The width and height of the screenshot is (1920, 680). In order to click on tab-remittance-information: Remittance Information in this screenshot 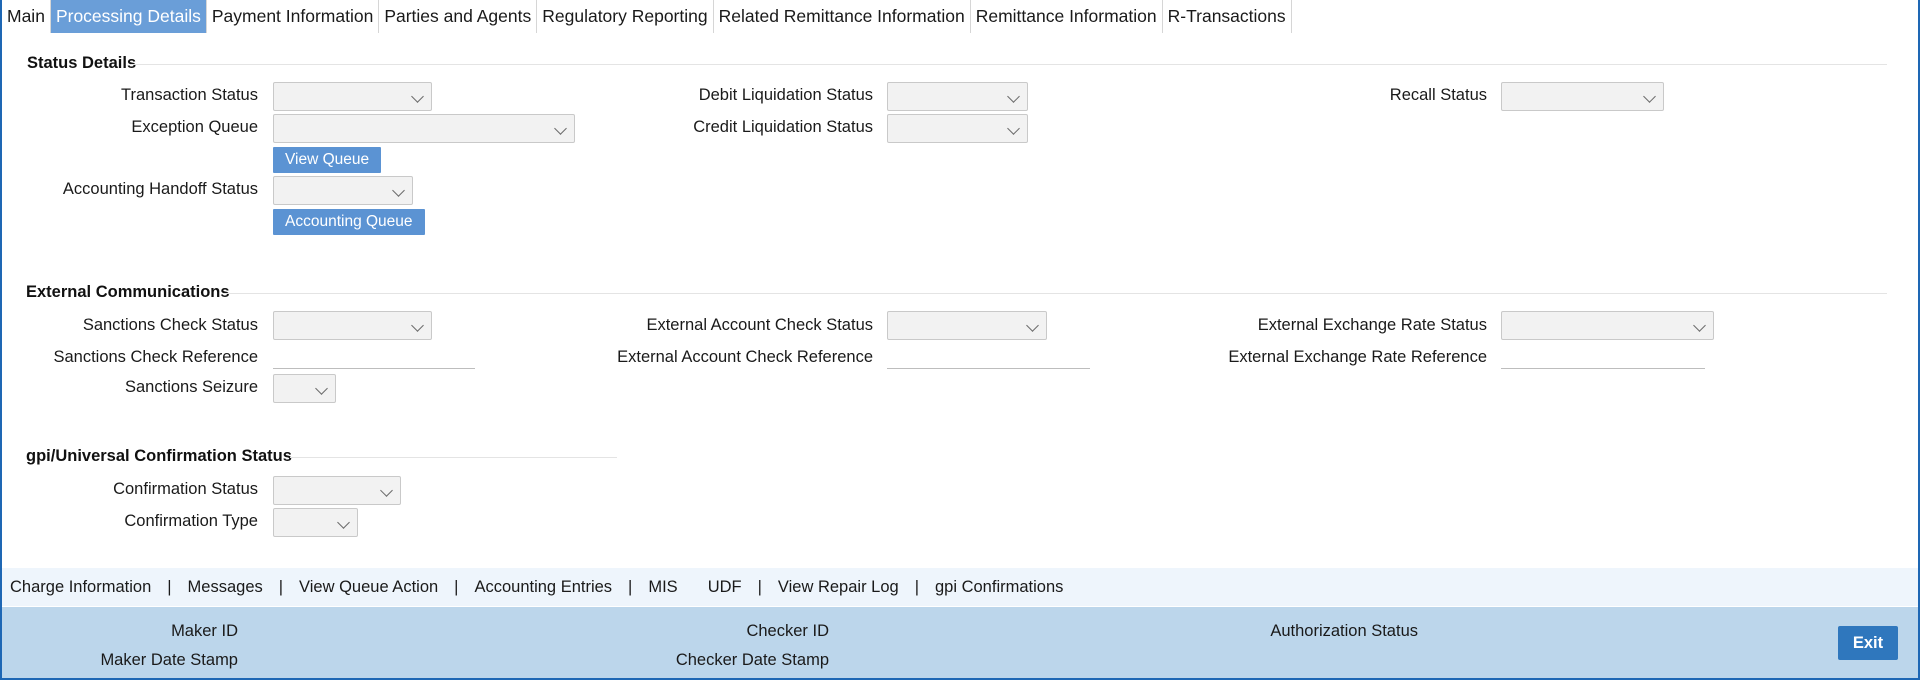, I will do `click(1067, 16)`.